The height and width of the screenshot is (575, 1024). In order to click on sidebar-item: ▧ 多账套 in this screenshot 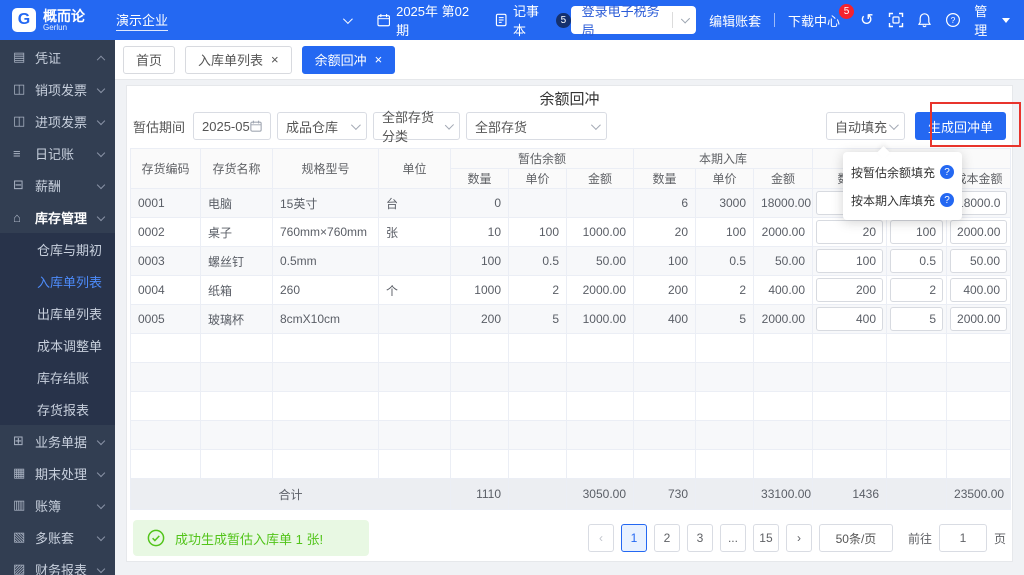, I will do `click(57, 537)`.